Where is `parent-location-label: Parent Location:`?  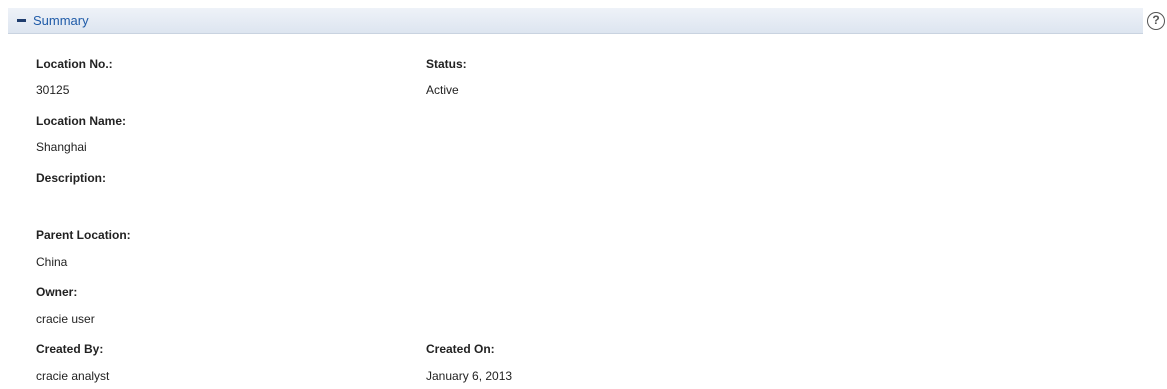 parent-location-label: Parent Location: is located at coordinates (83, 235).